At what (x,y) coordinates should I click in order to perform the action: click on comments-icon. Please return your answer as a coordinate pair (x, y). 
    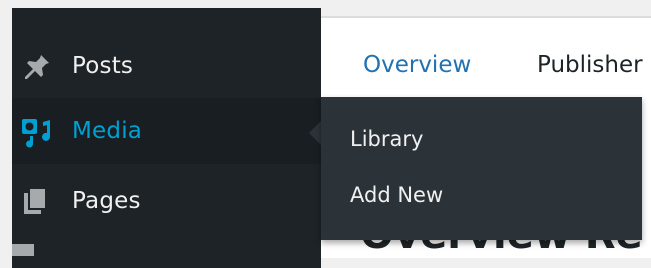
    Looking at the image, I should click on (23, 250).